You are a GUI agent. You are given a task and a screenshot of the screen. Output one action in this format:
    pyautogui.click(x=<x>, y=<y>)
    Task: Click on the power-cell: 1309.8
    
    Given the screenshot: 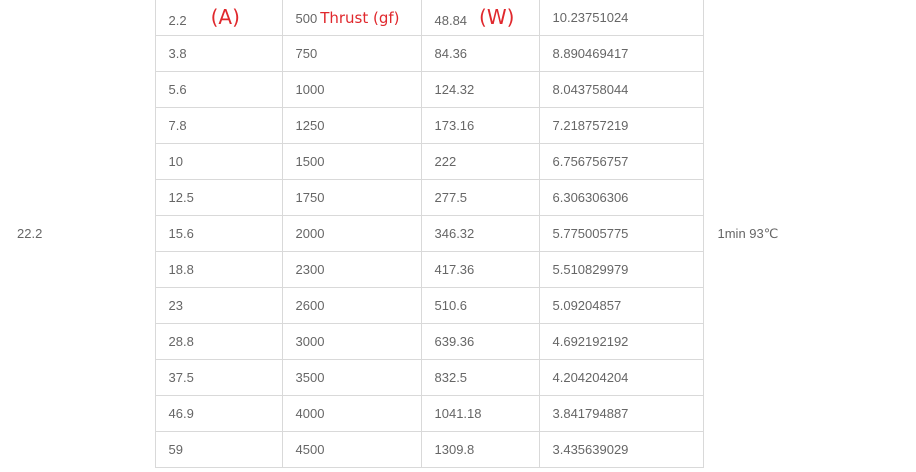 What is the action you would take?
    pyautogui.click(x=480, y=449)
    